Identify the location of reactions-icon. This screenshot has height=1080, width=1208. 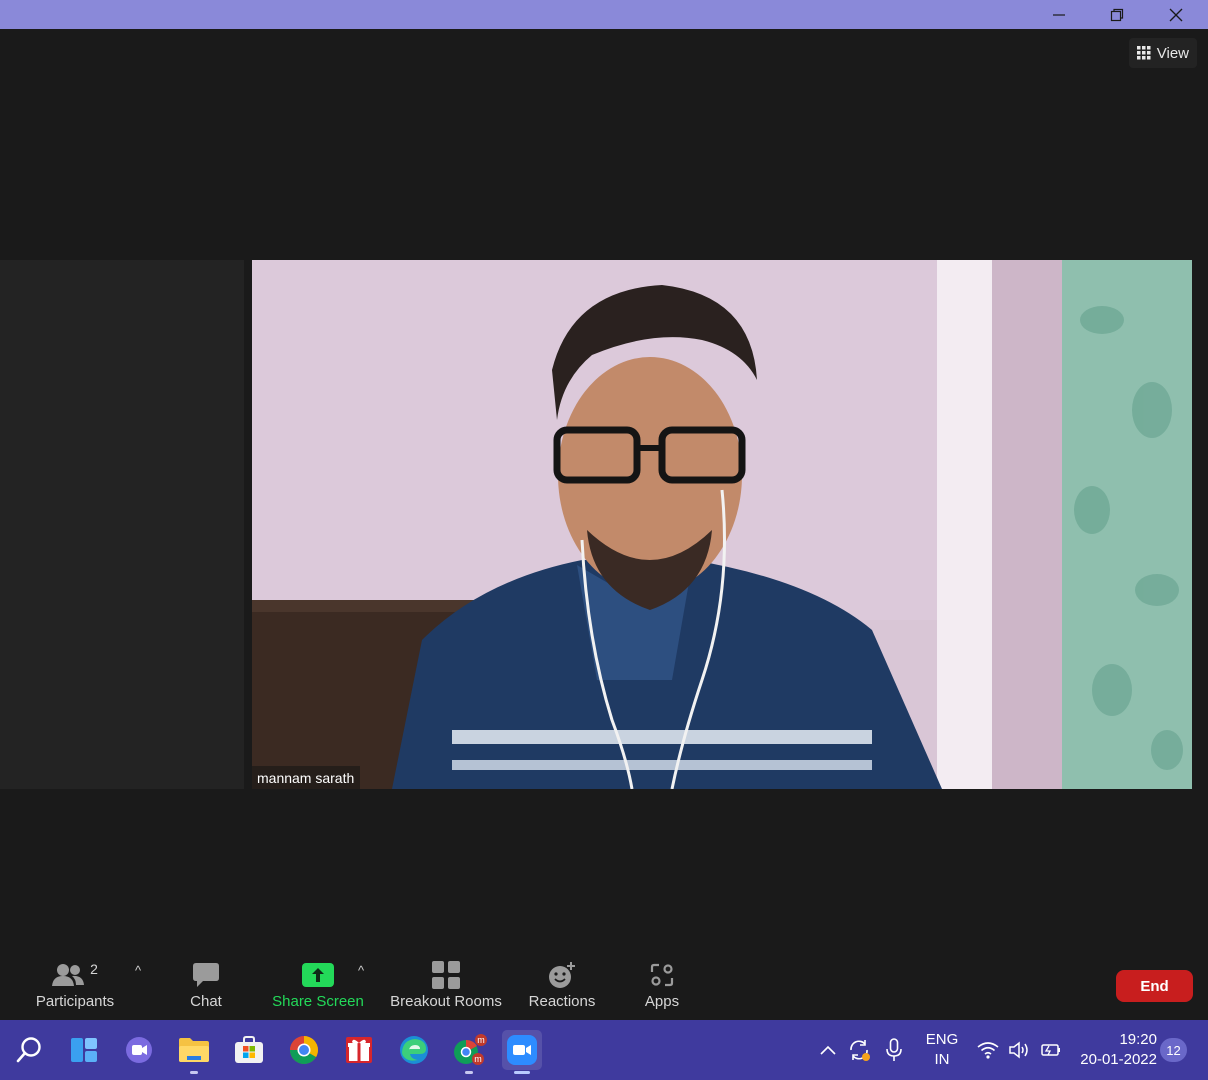
(562, 975).